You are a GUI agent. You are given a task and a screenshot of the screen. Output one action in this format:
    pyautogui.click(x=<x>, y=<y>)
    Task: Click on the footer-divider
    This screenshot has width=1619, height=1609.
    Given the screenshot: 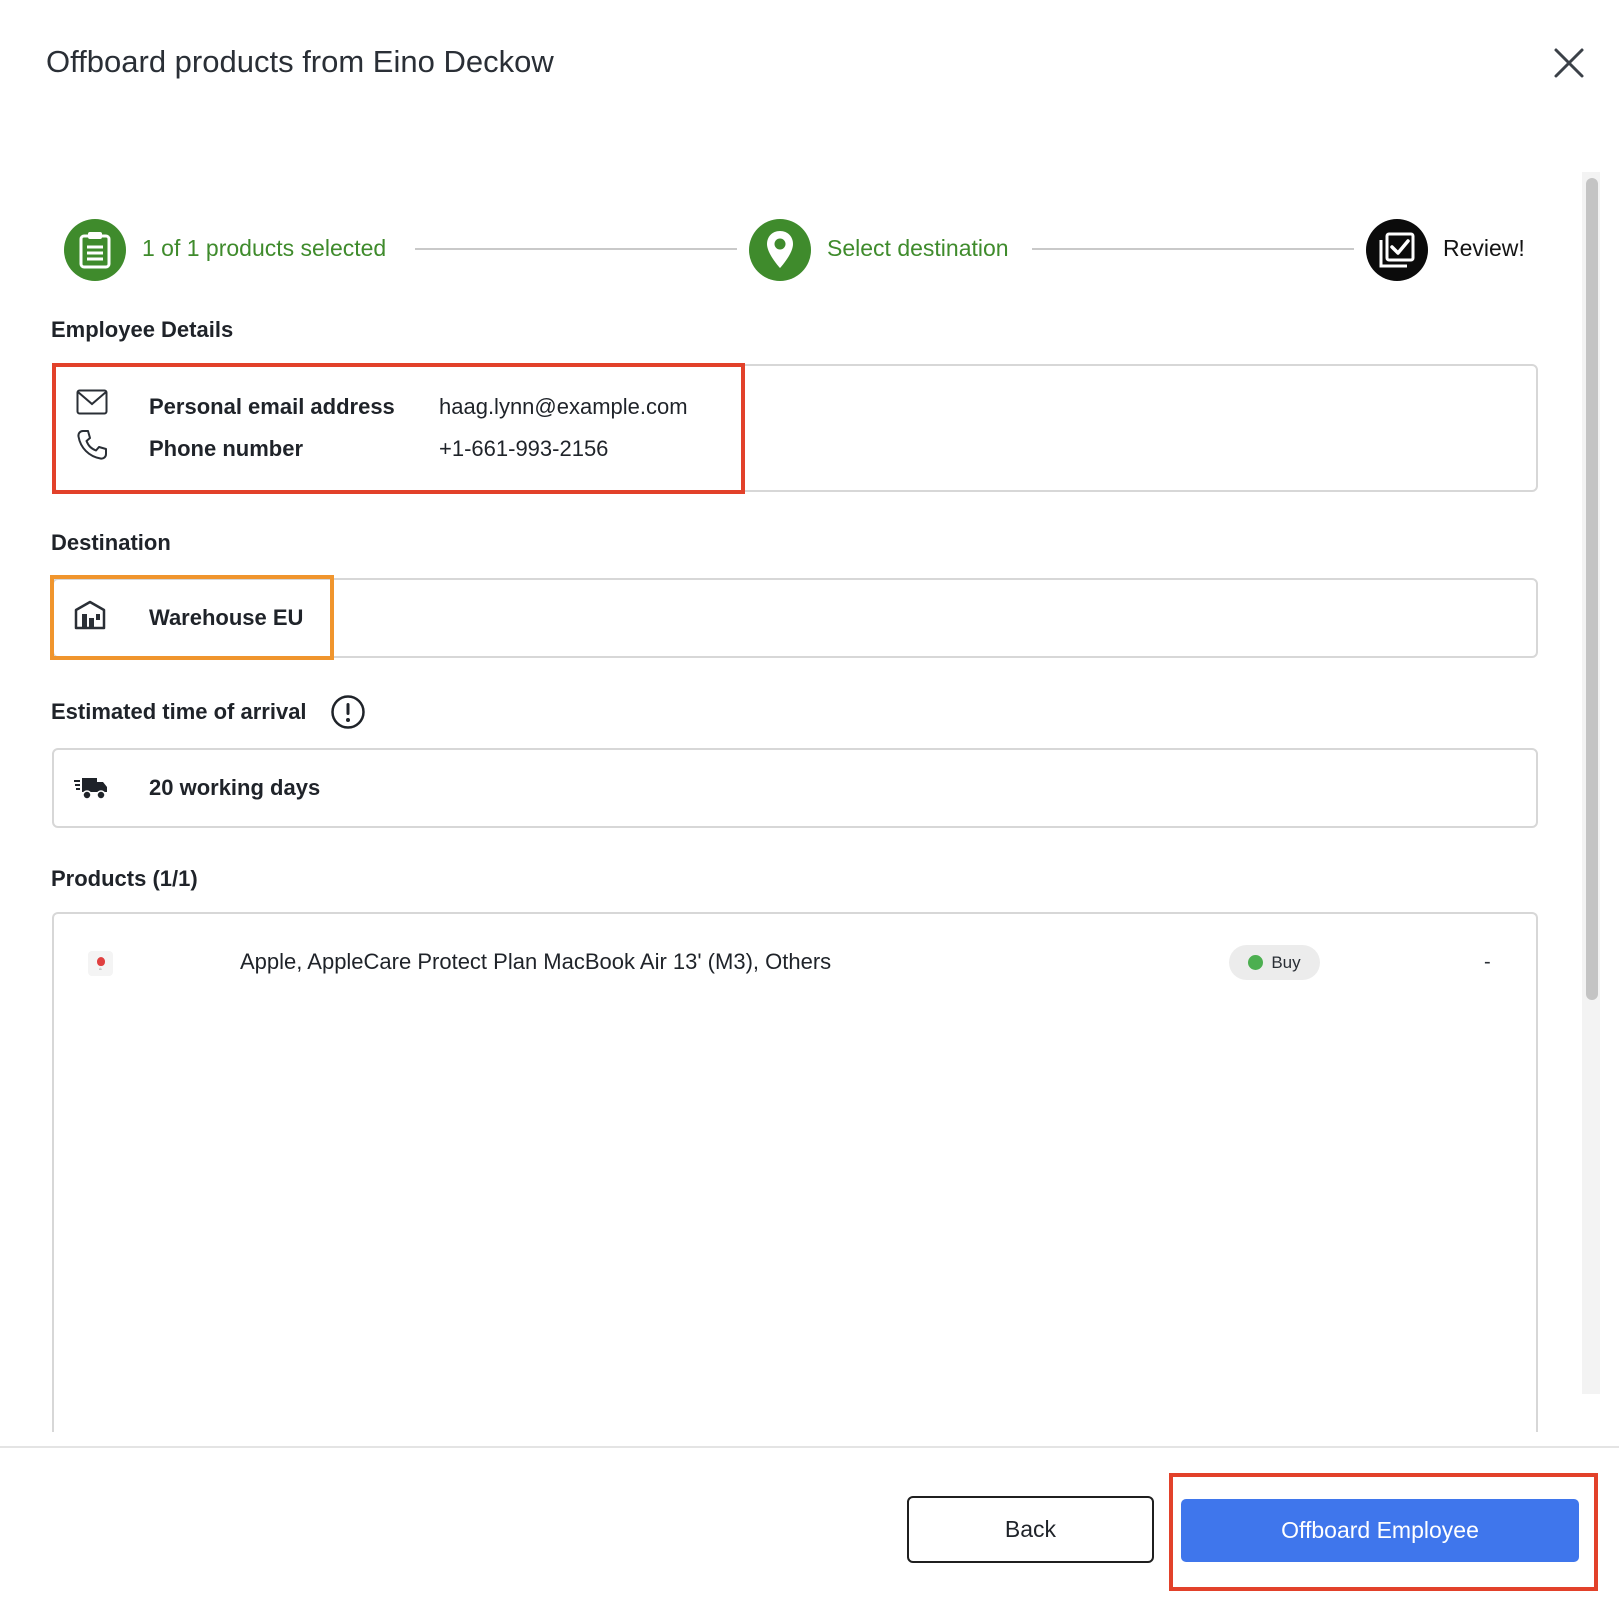 What is the action you would take?
    pyautogui.click(x=809, y=1447)
    